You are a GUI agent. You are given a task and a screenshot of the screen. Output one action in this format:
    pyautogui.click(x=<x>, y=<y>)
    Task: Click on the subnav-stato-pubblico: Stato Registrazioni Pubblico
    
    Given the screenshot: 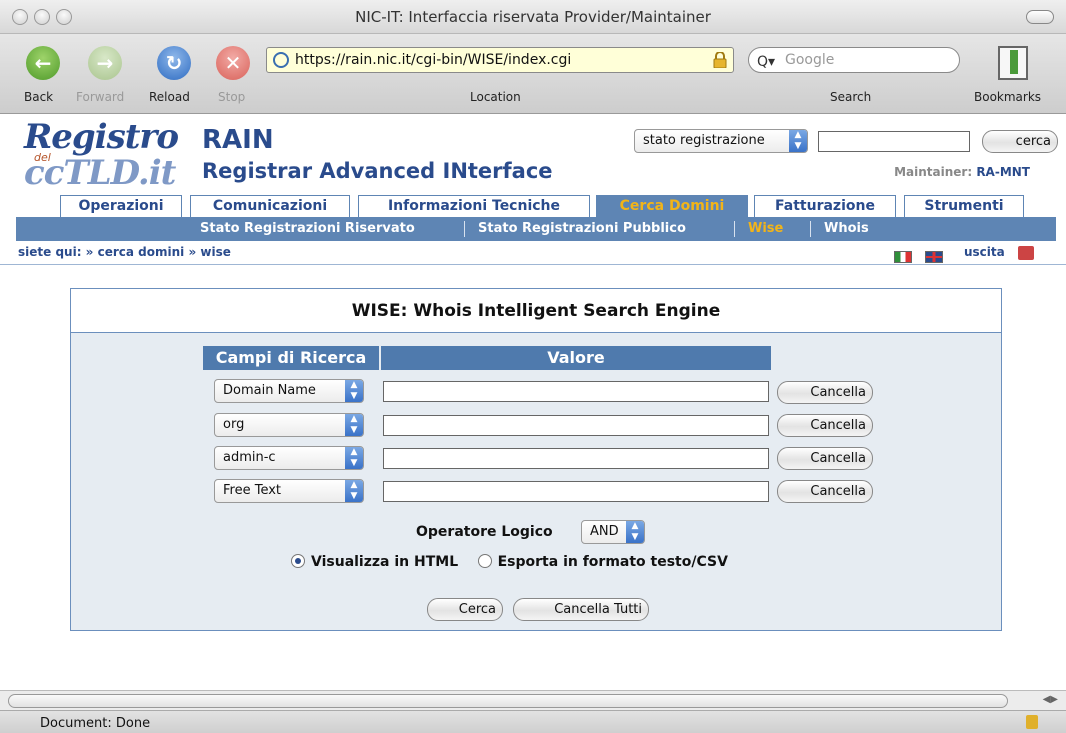 What is the action you would take?
    pyautogui.click(x=582, y=228)
    